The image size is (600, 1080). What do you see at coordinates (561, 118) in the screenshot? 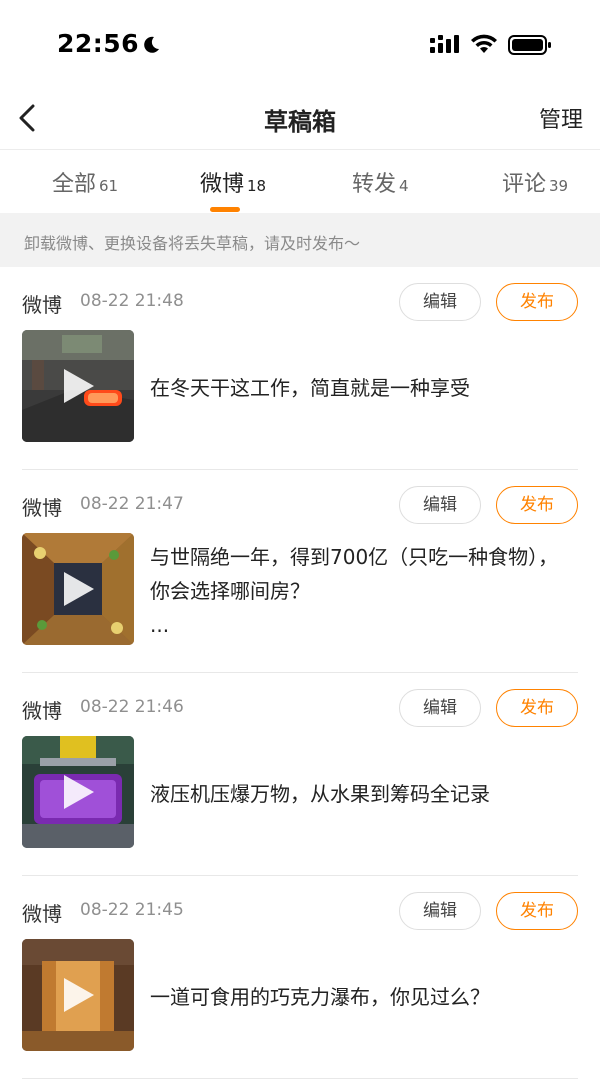
I see `manage-button: 管理` at bounding box center [561, 118].